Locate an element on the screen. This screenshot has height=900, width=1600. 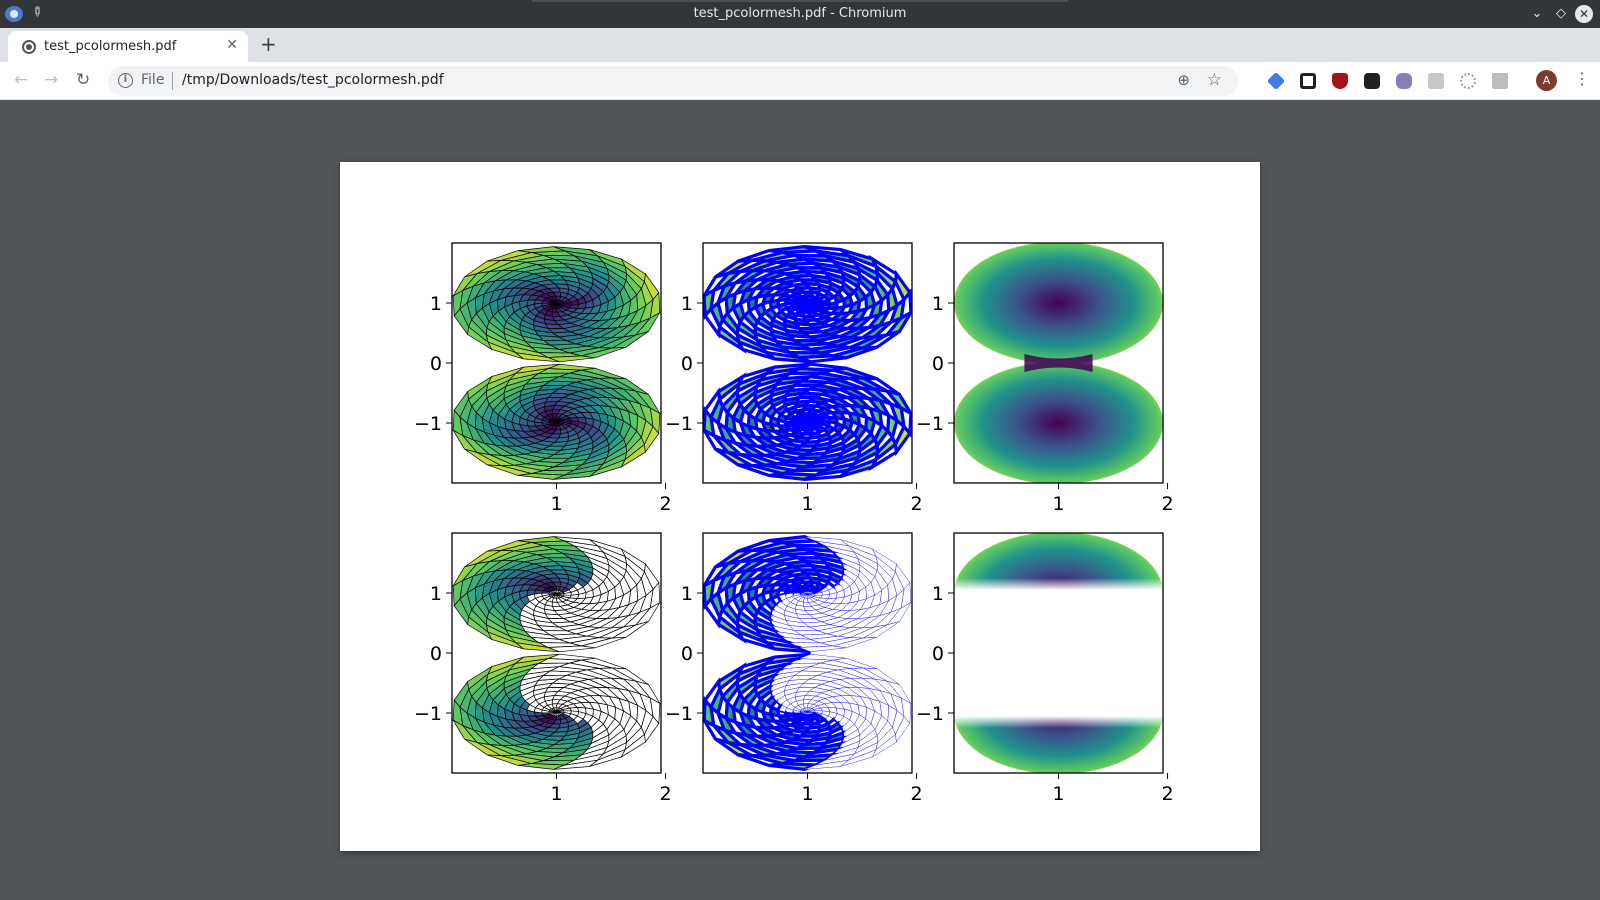
panel-bottom-right: 1 2 1 0 −1 is located at coordinates (1045, 668).